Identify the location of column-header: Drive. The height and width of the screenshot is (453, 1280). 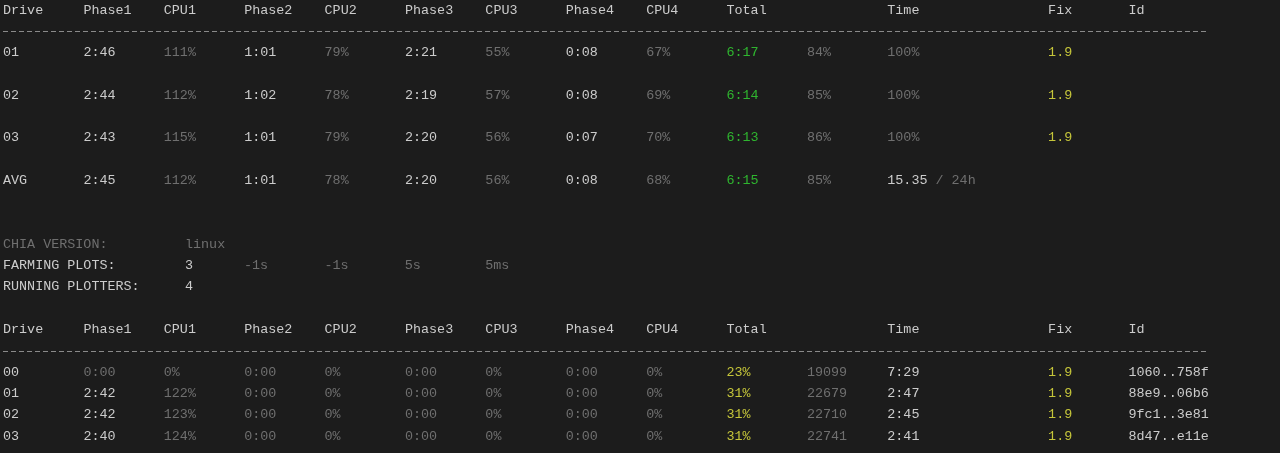
(23, 330).